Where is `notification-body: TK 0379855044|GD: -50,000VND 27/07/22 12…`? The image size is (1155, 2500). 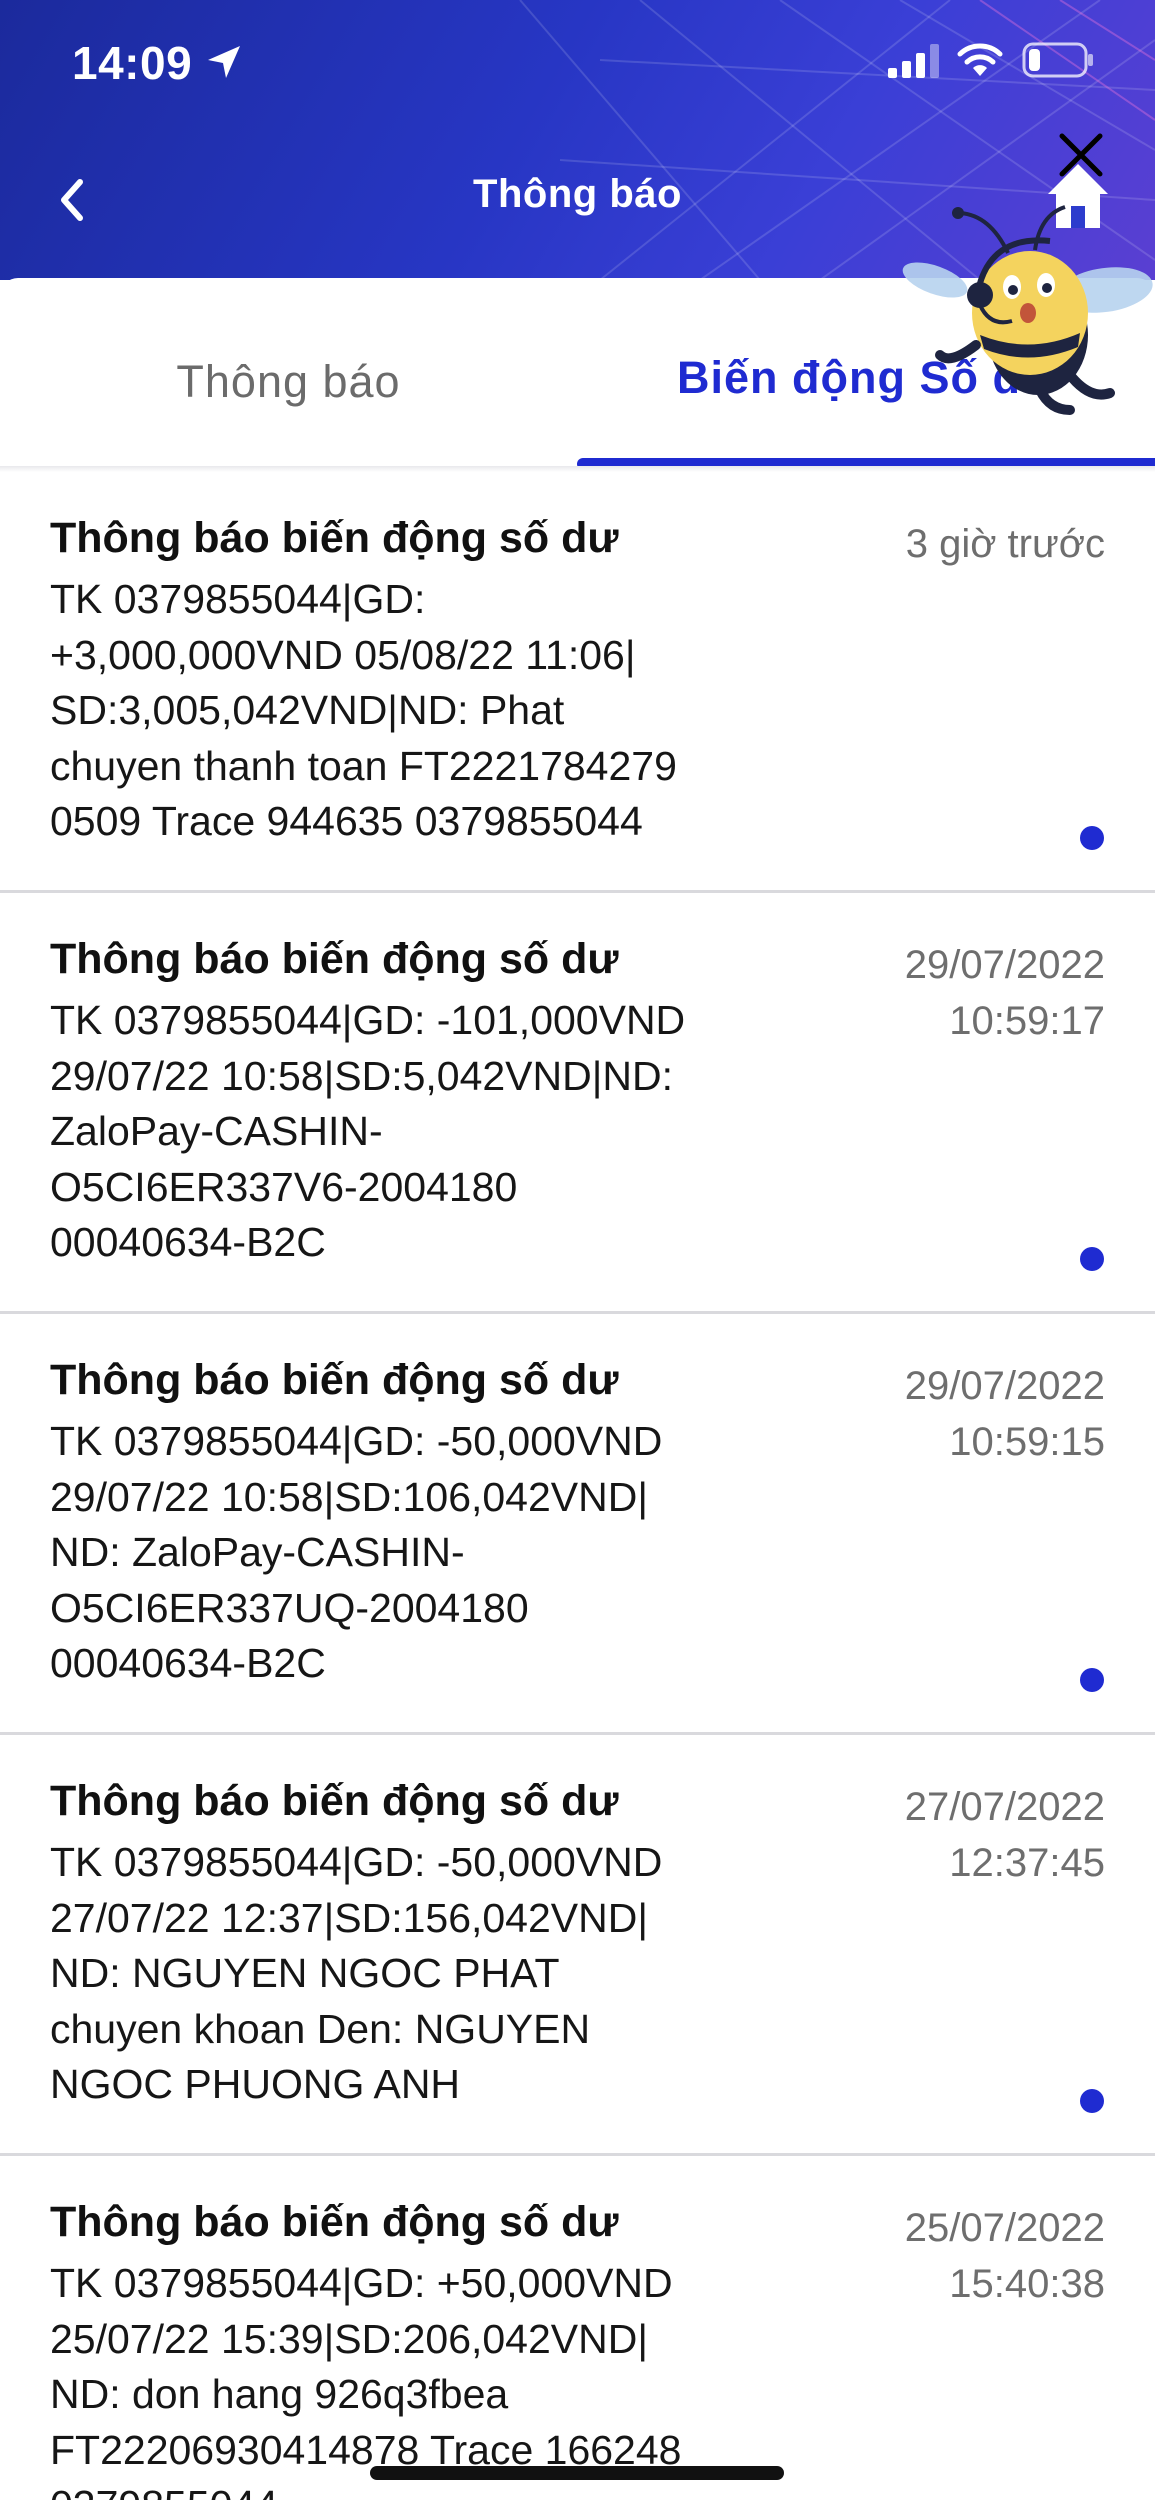 notification-body: TK 0379855044|GD: -50,000VND 27/07/22 12… is located at coordinates (356, 1973).